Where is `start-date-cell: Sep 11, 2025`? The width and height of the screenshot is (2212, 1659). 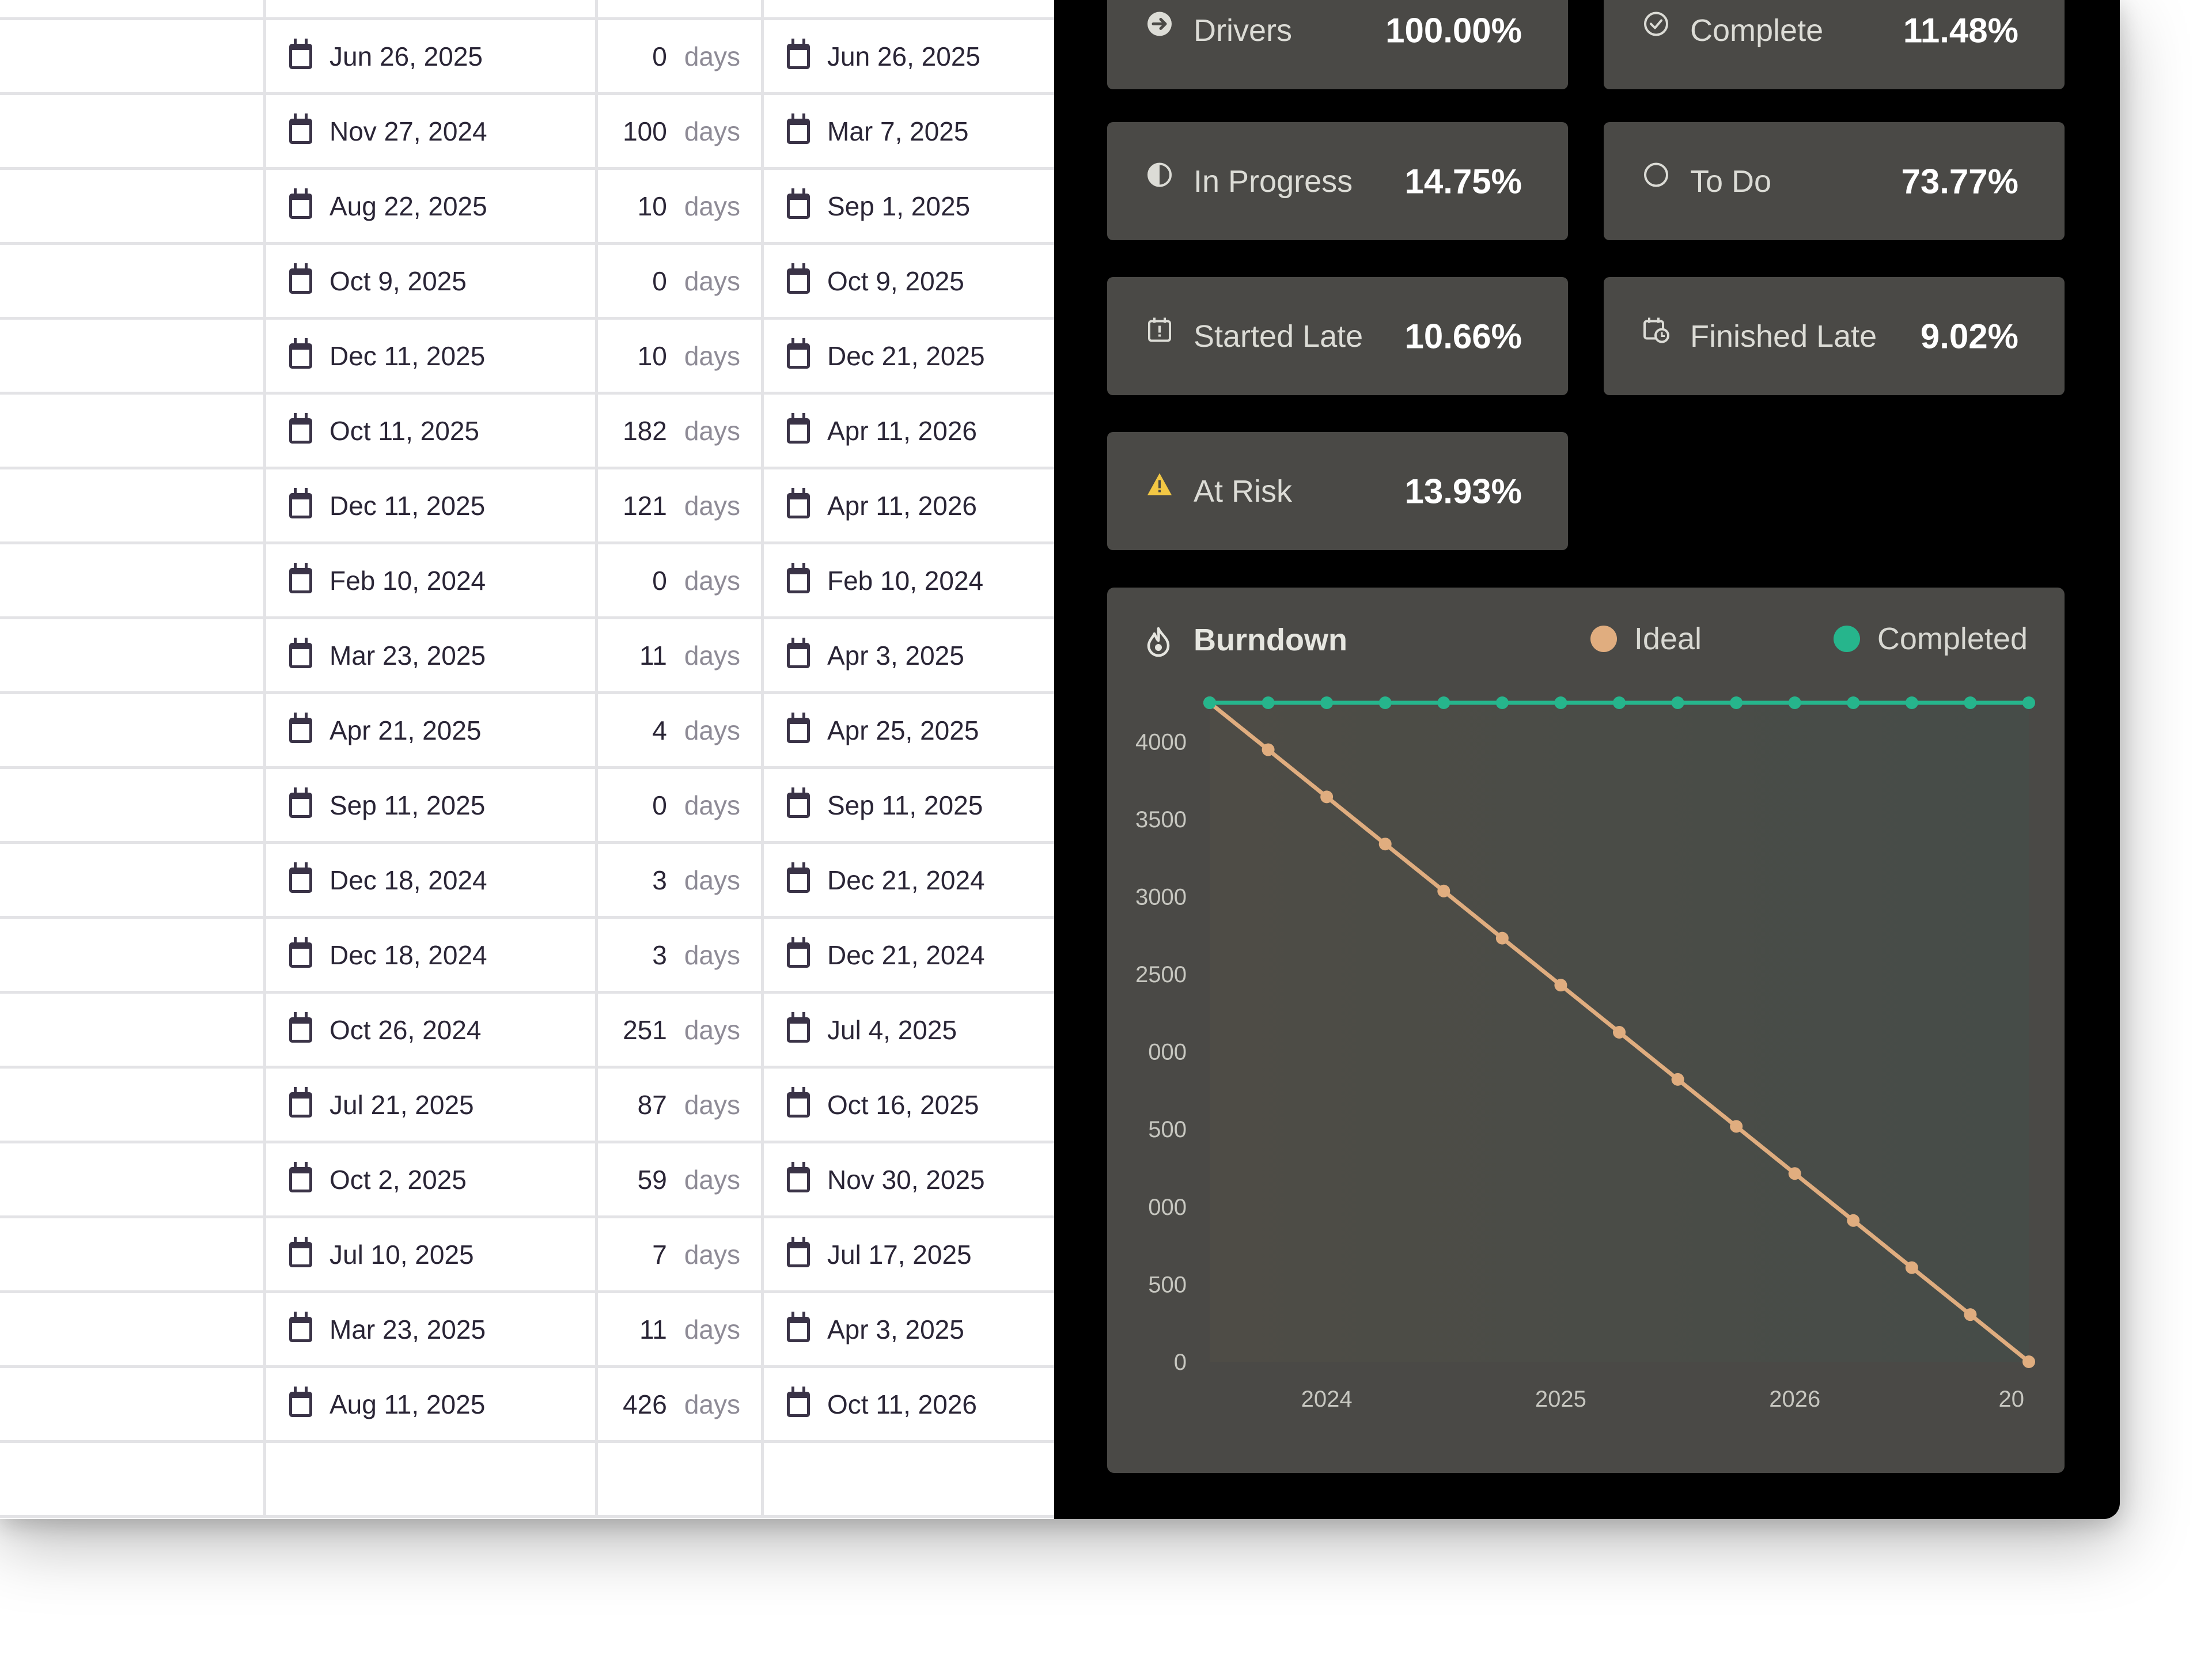 start-date-cell: Sep 11, 2025 is located at coordinates (432, 805).